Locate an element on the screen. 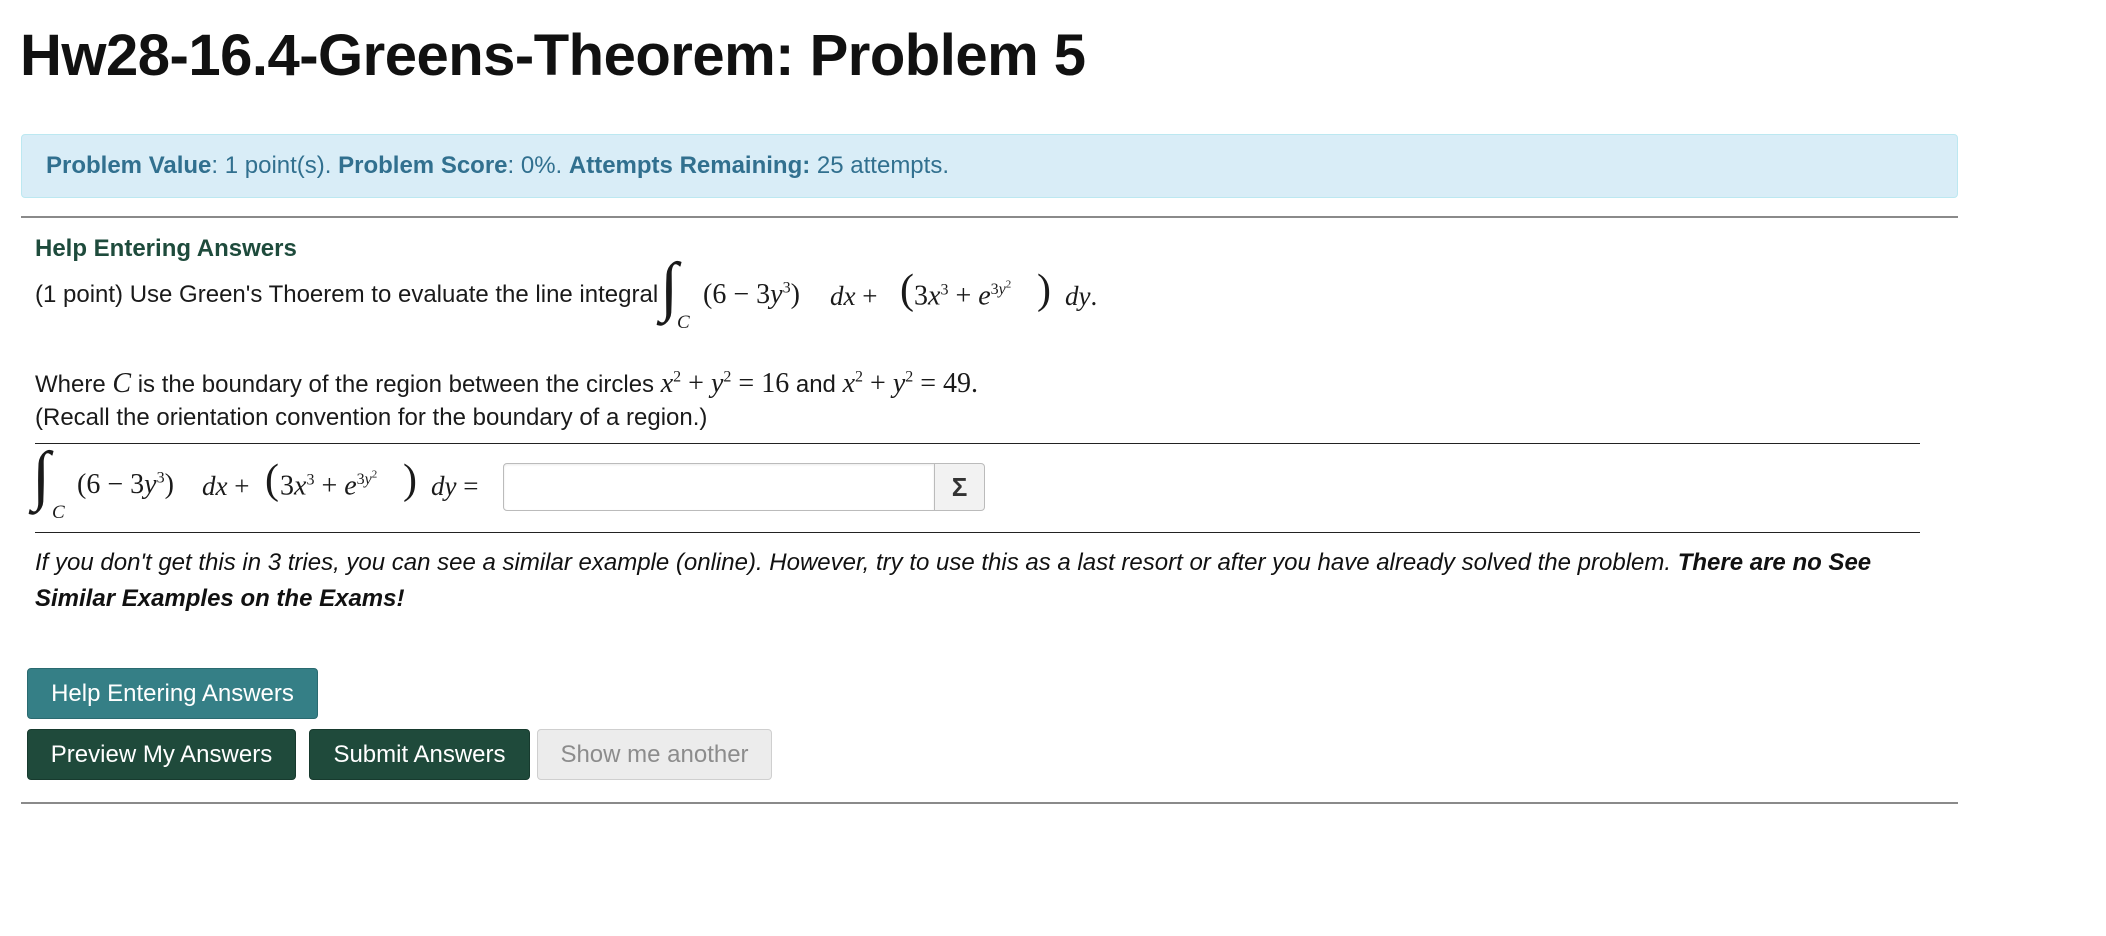 This screenshot has height=936, width=2106. help-entering-answers-button: Help Entering Answers is located at coordinates (172, 693).